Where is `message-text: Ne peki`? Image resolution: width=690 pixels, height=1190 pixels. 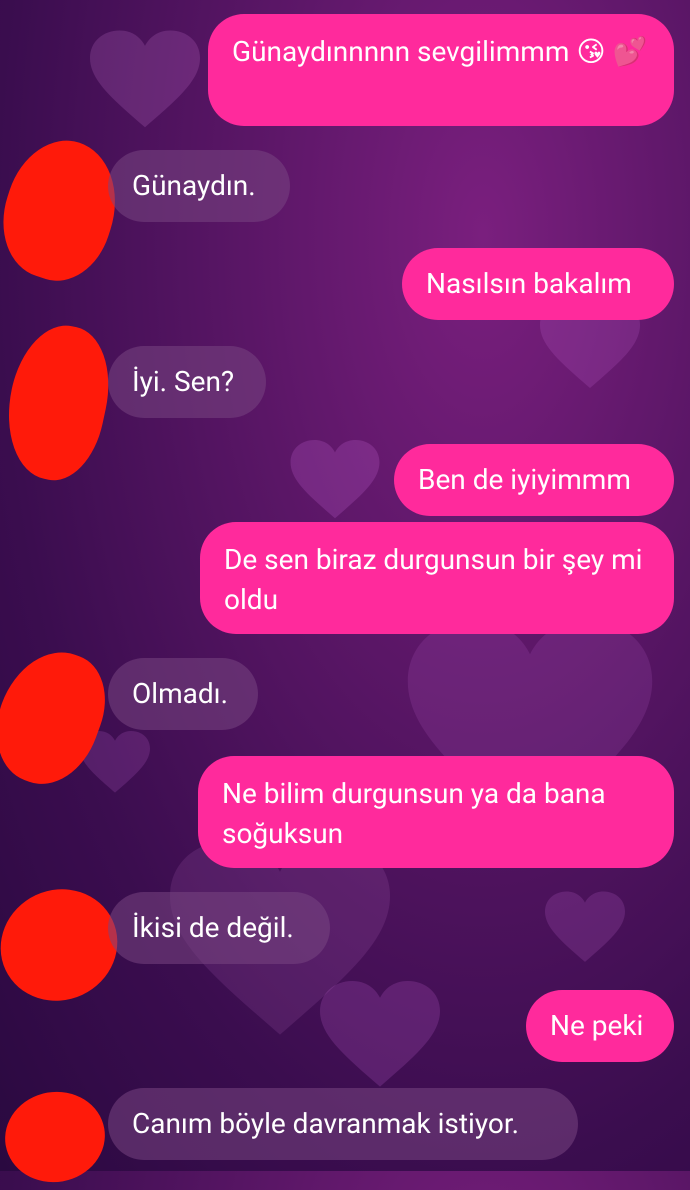 message-text: Ne peki is located at coordinates (597, 1025).